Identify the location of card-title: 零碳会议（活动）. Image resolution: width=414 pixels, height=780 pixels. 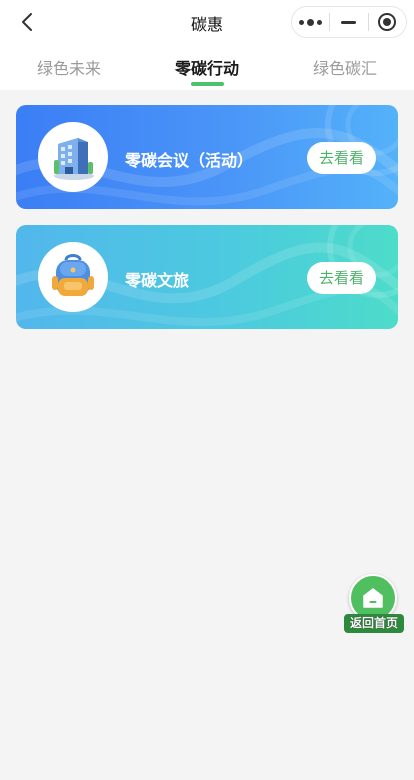
(189, 160).